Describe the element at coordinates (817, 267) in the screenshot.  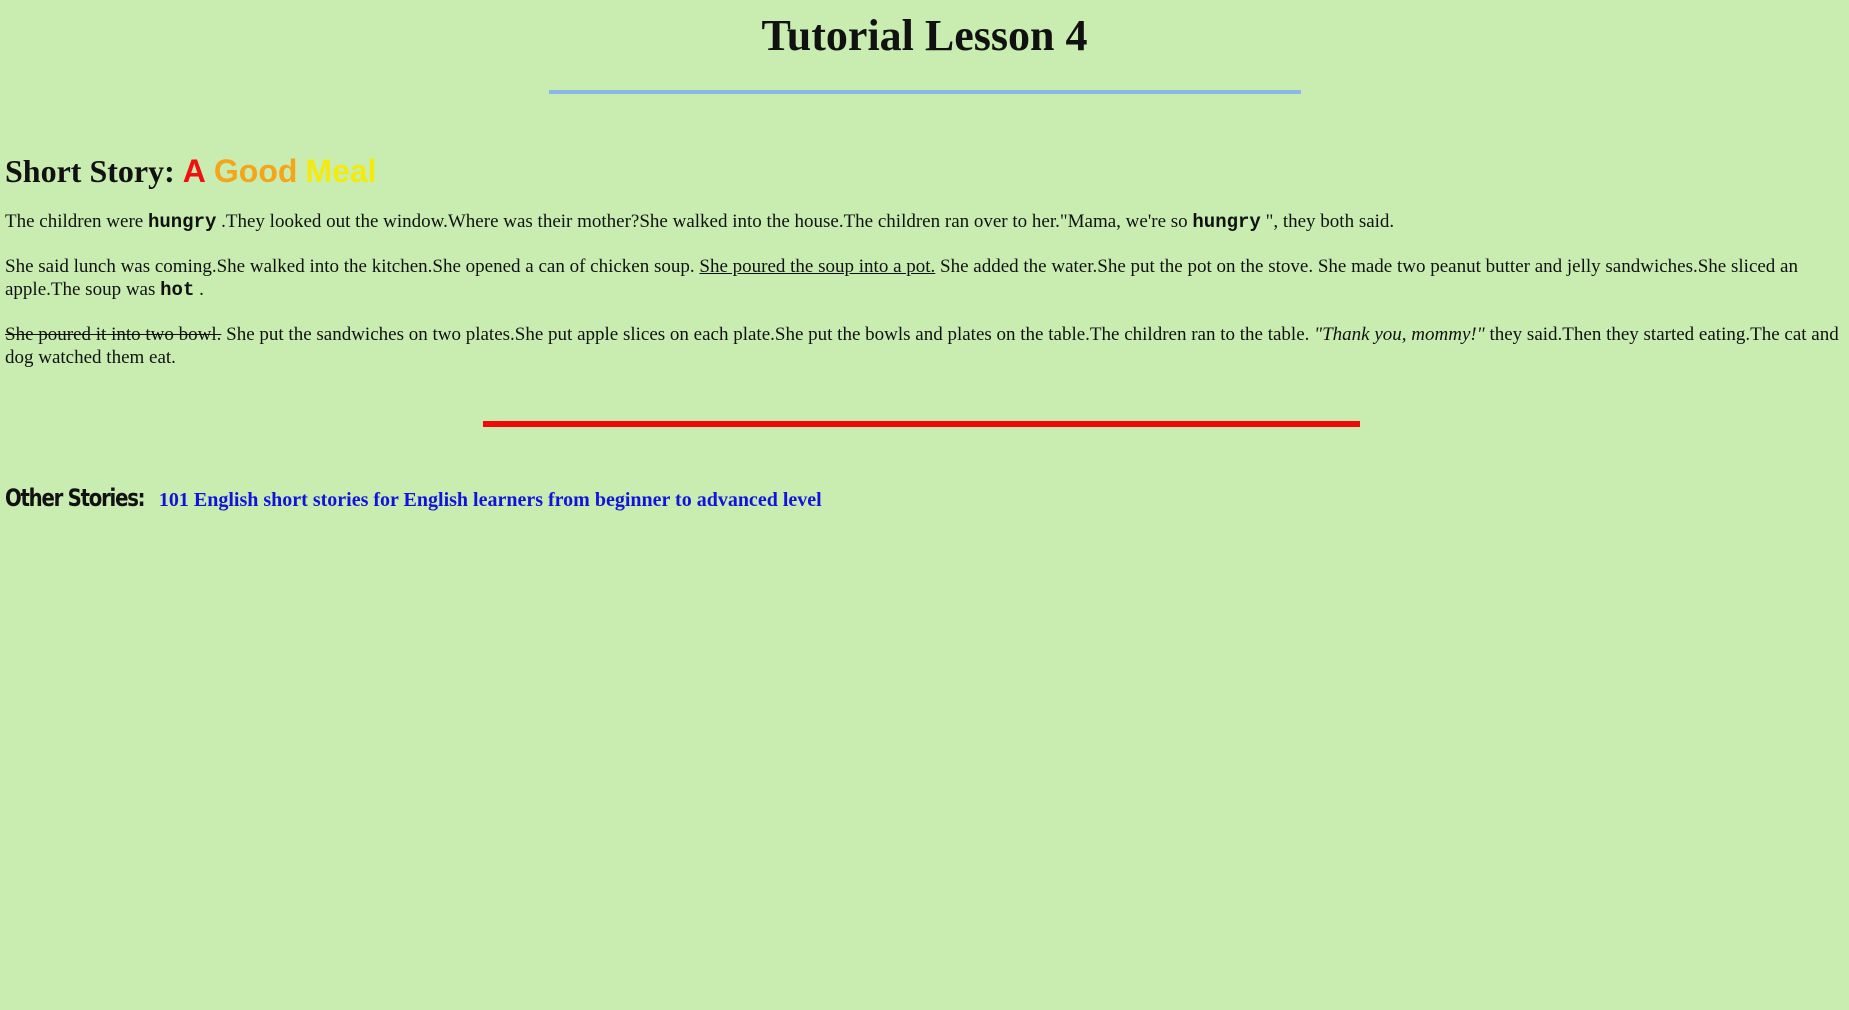
I see `underlined-sentence: She poured the soup into a pot.` at that location.